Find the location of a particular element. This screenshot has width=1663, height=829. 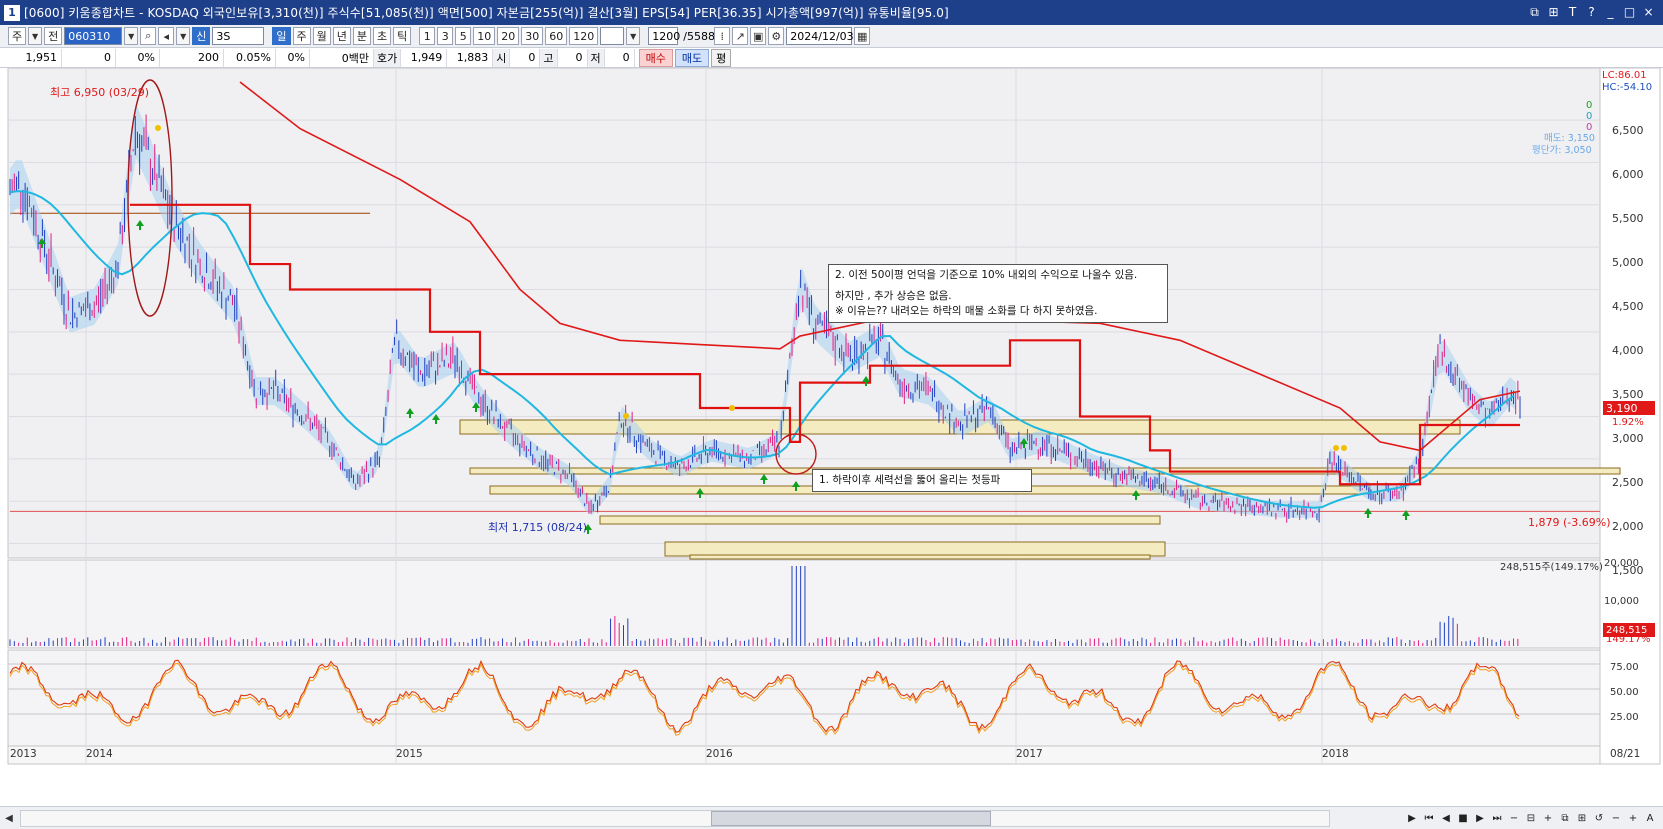

trade-amount: 0백만 is located at coordinates (342, 57).